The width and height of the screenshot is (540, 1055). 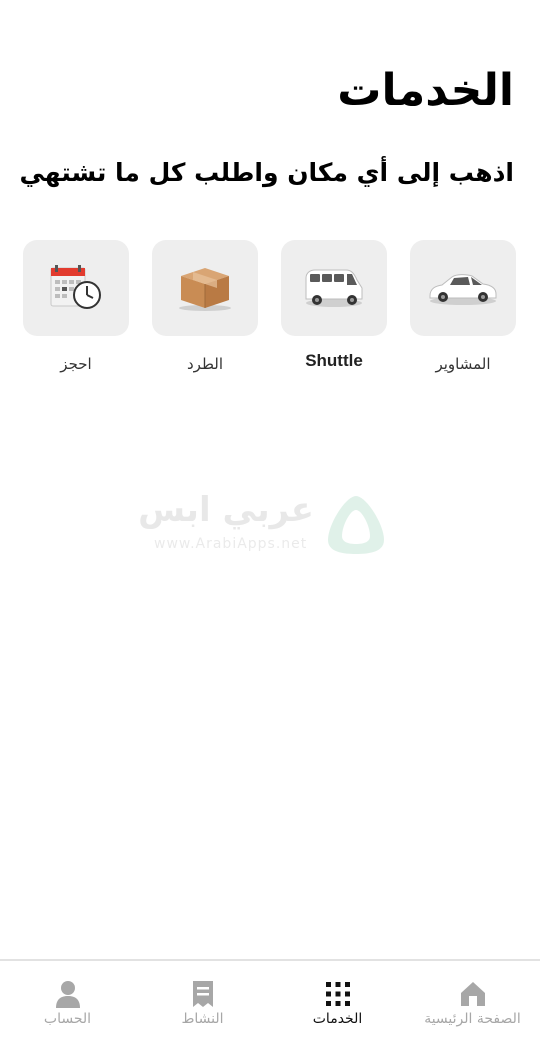 I want to click on service-tile-shuttle, so click(x=334, y=288).